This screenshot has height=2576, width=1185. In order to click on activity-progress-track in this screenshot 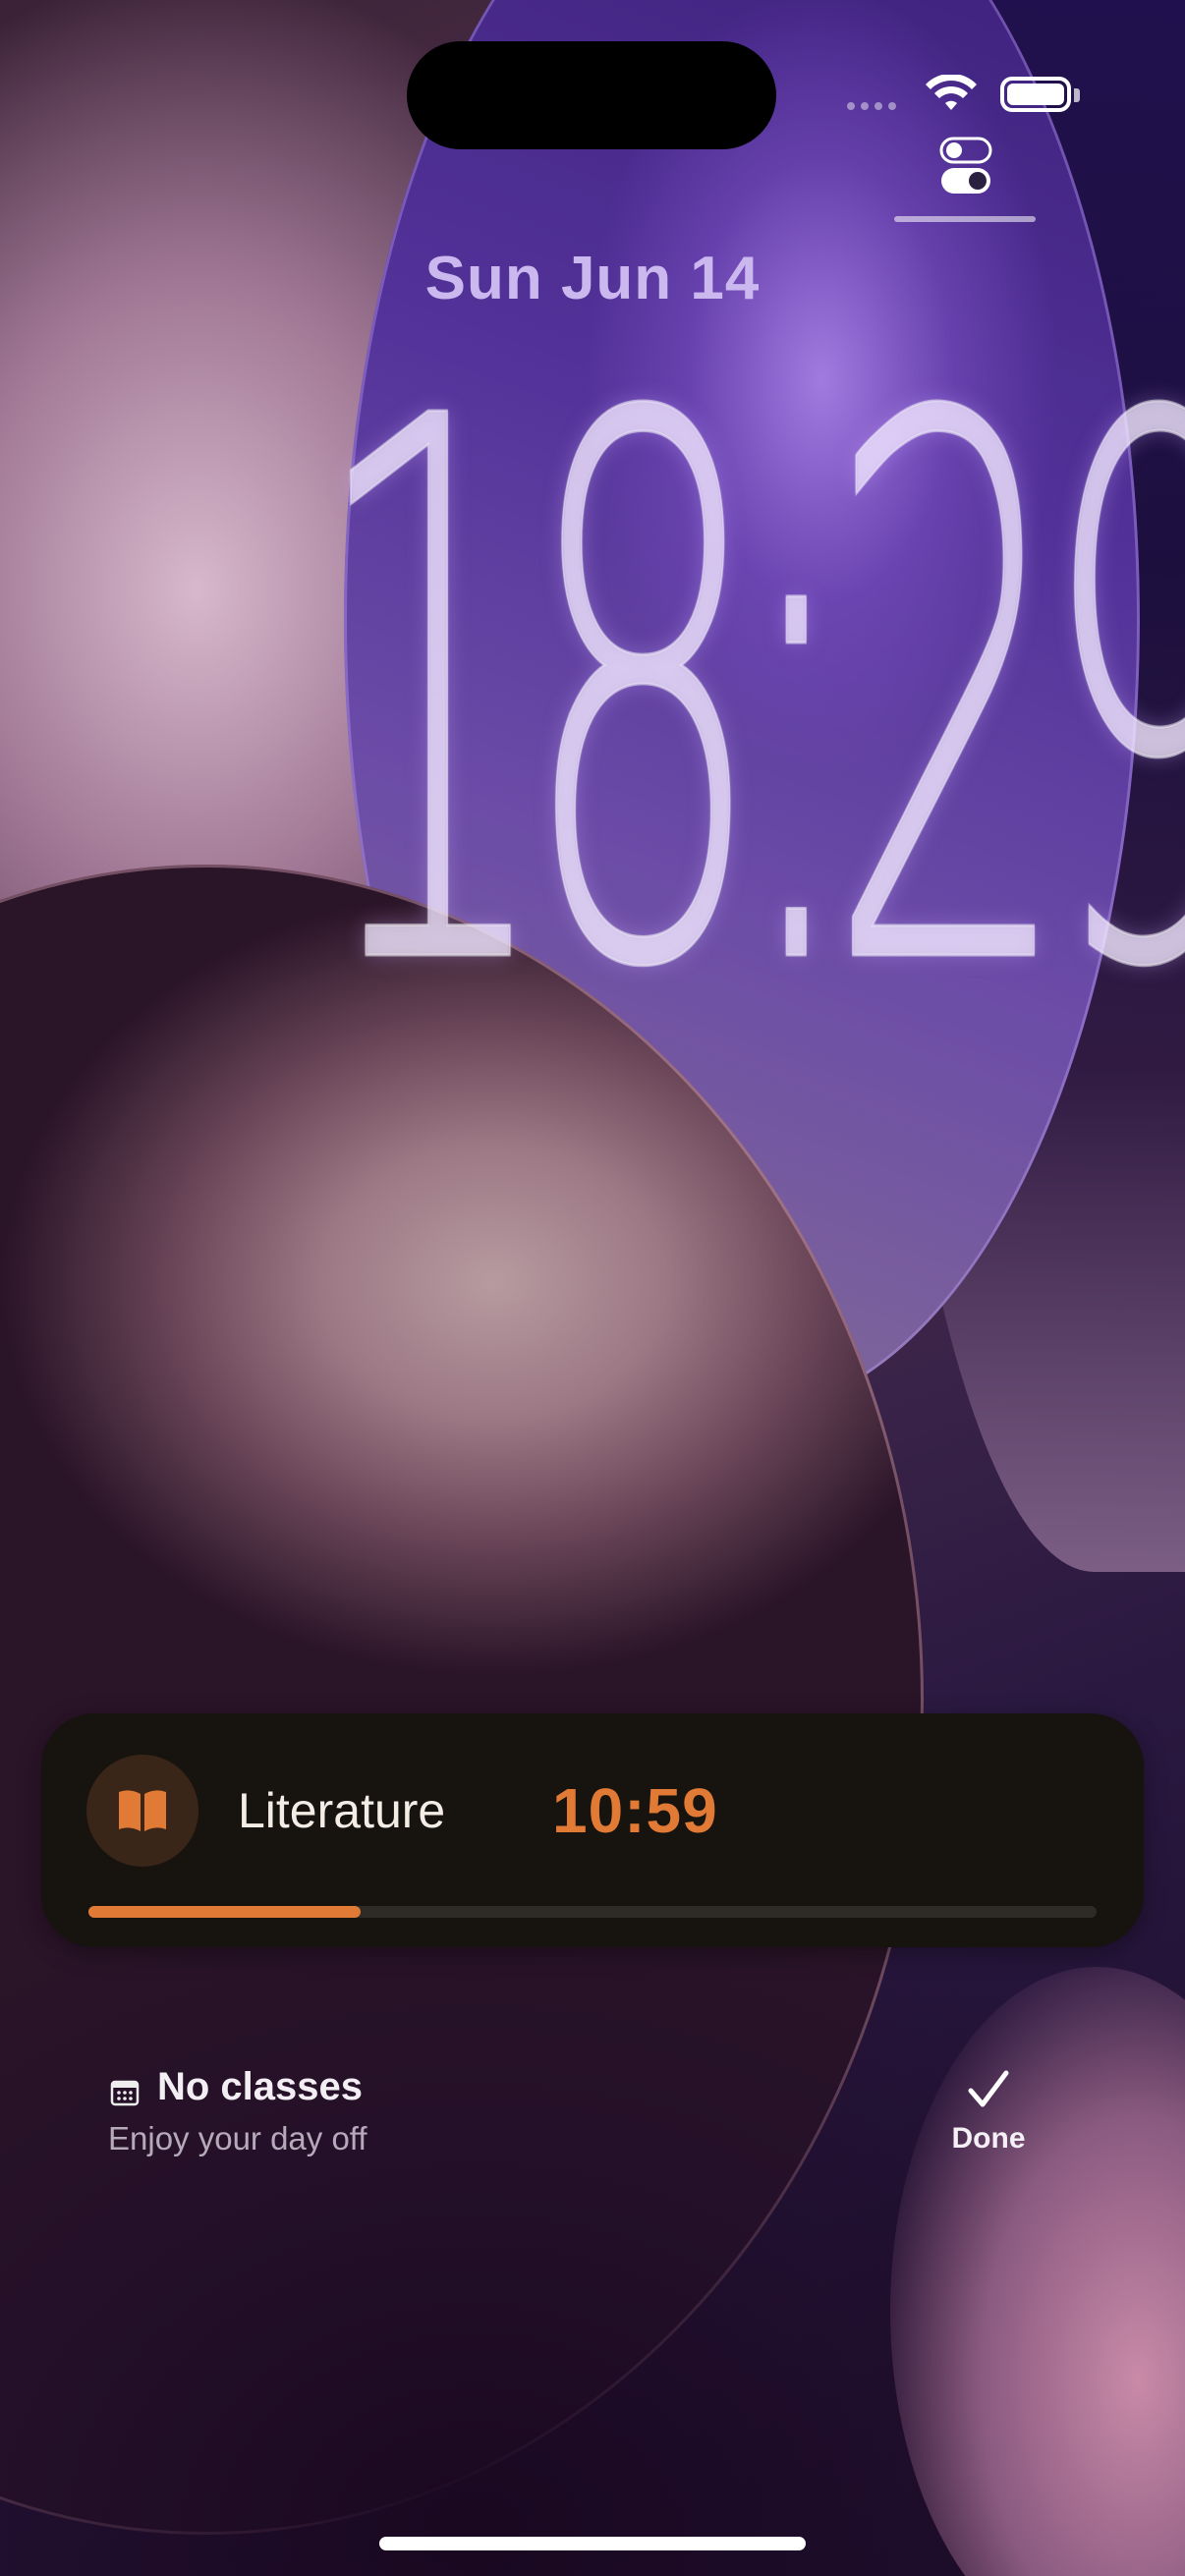, I will do `click(592, 1912)`.